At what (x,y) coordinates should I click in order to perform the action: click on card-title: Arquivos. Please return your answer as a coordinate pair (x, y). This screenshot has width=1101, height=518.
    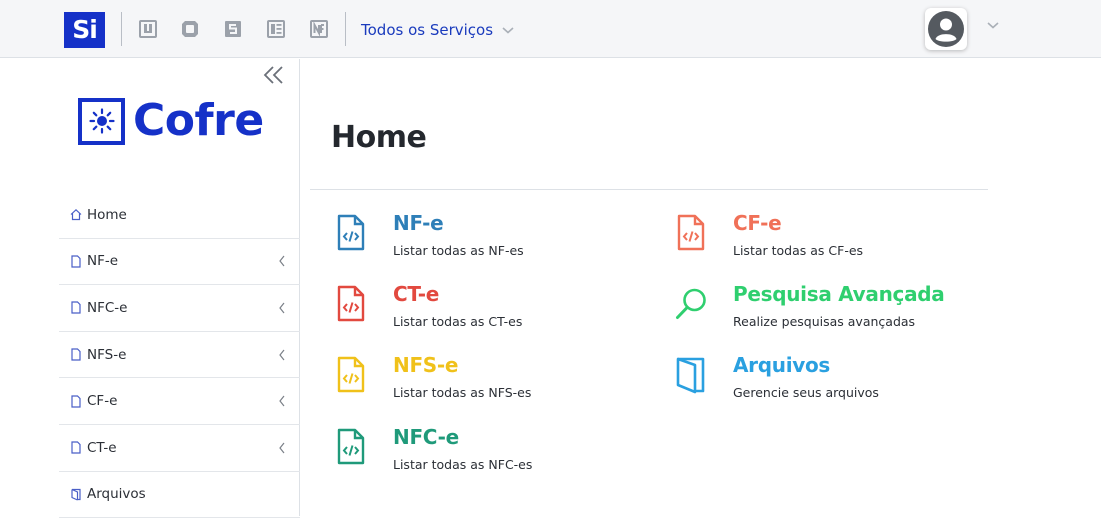
    Looking at the image, I should click on (781, 365).